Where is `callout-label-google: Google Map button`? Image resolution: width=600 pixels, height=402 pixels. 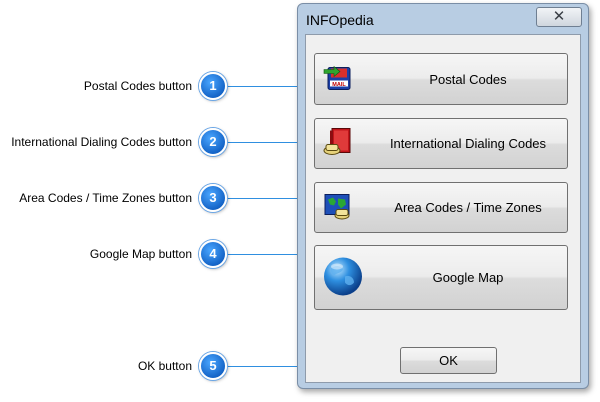
callout-label-google: Google Map button is located at coordinates (140, 254).